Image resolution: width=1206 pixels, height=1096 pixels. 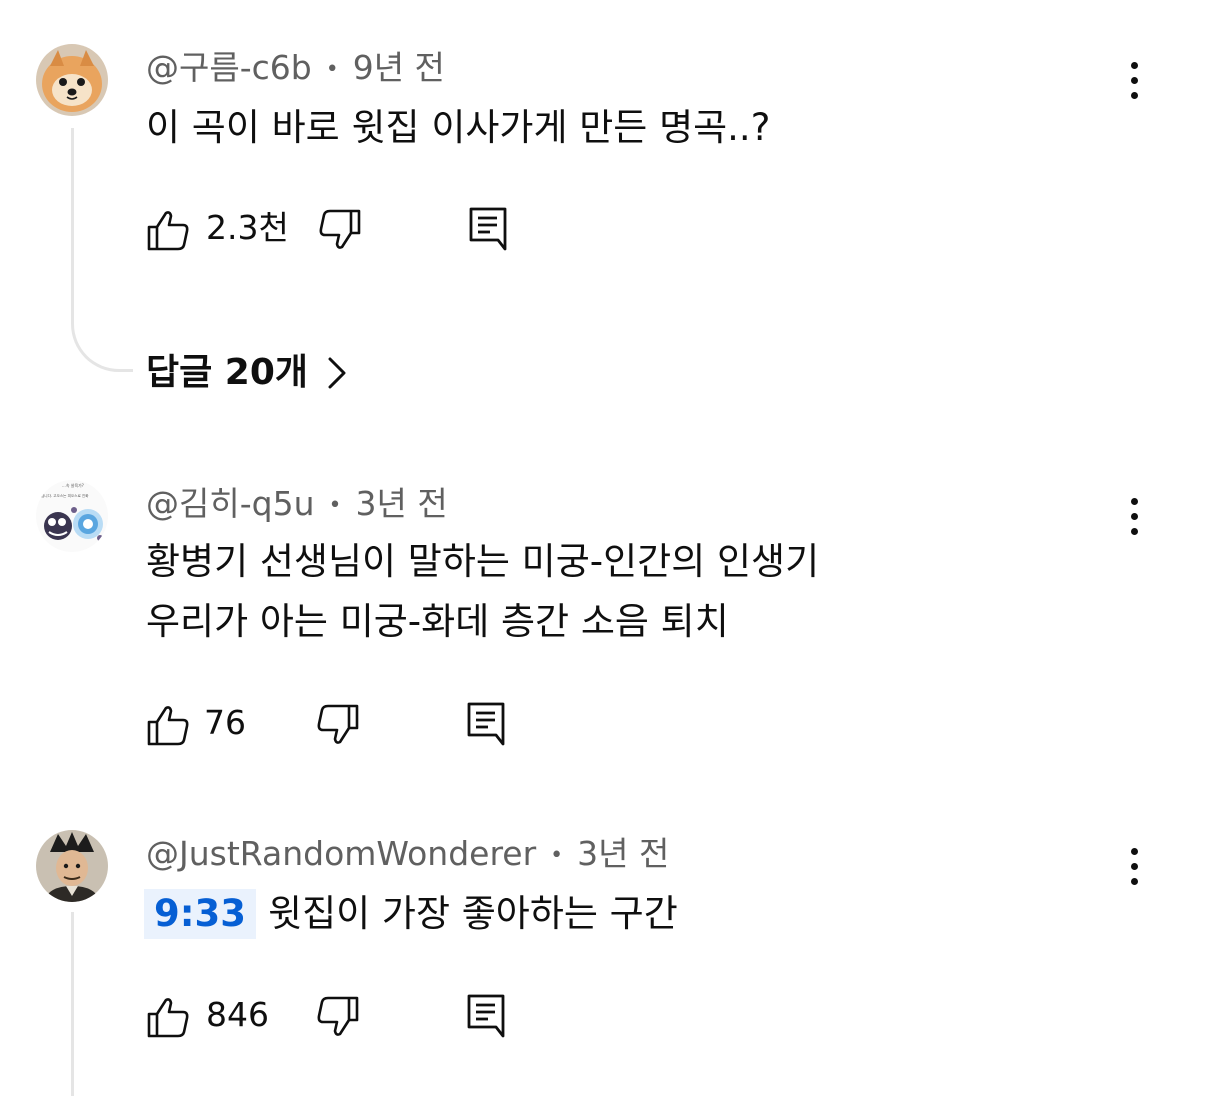 I want to click on like-count: 76, so click(x=225, y=722).